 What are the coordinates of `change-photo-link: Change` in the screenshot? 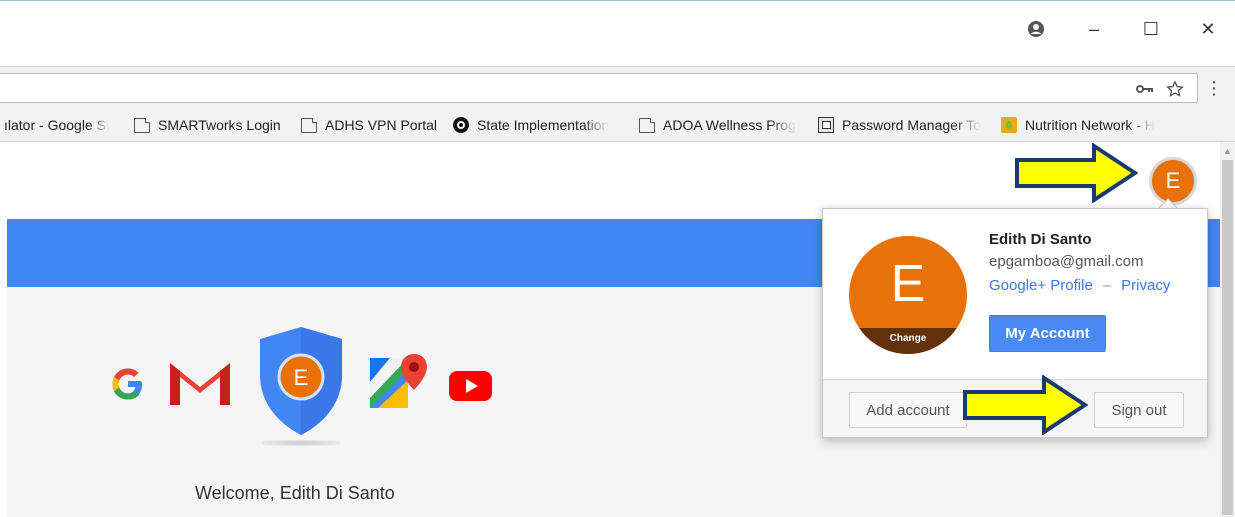 It's located at (908, 341).